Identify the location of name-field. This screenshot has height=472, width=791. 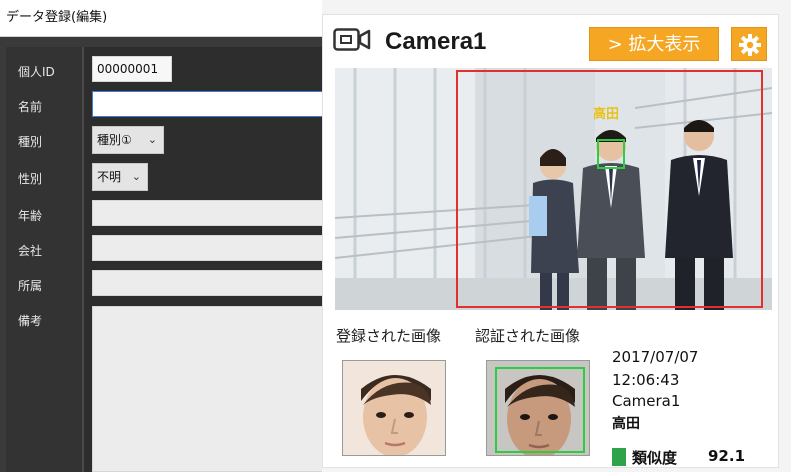
(207, 104).